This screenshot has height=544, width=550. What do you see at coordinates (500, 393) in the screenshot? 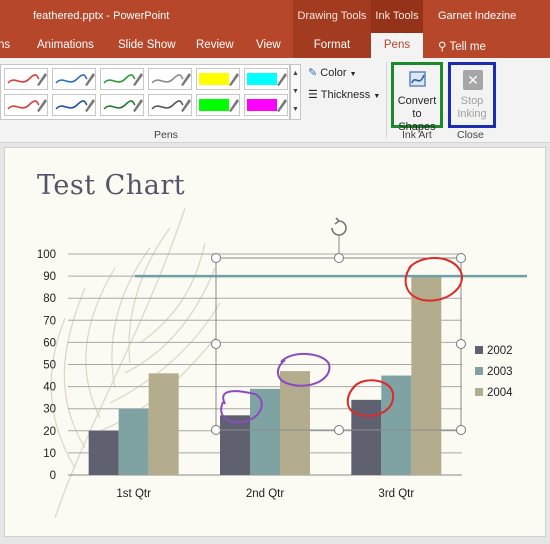
I see `legend-label: 2004` at bounding box center [500, 393].